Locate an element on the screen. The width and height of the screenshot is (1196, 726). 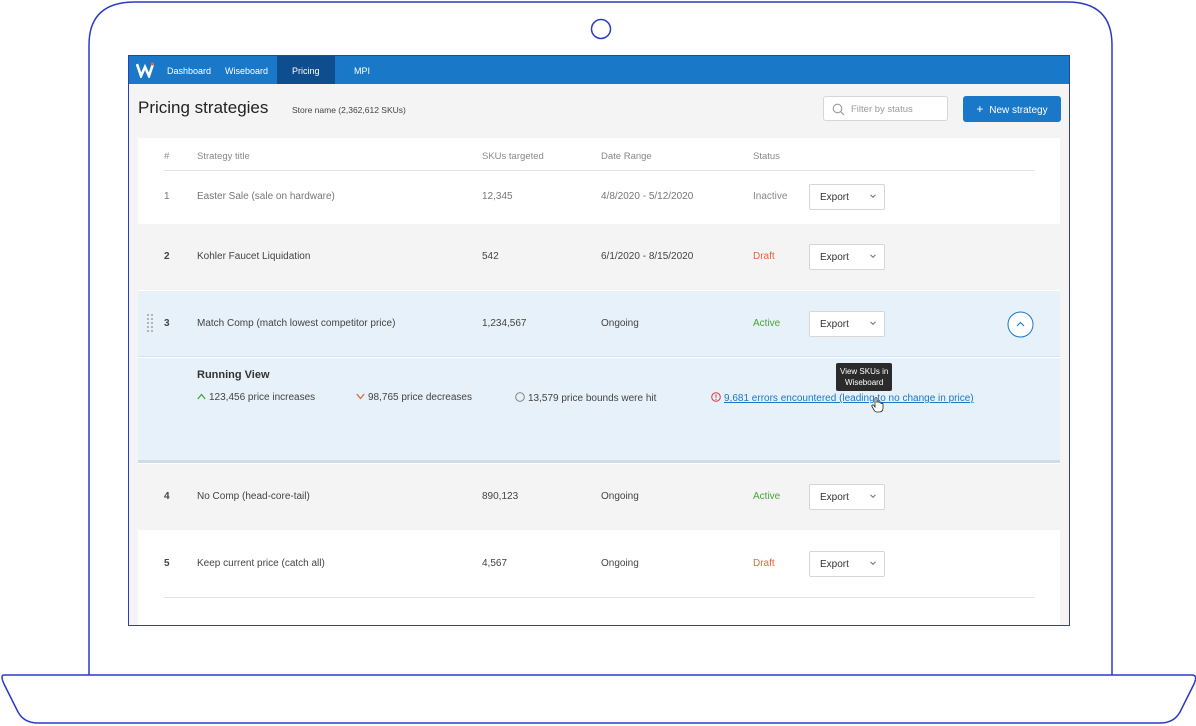
skus-targeted: 890,123 is located at coordinates (500, 496).